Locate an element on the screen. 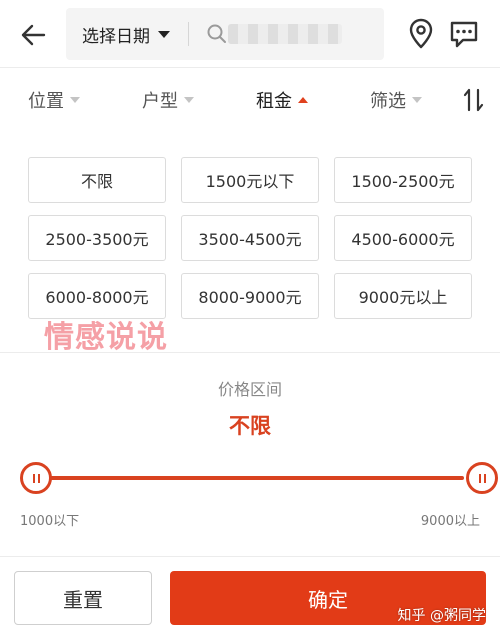 Image resolution: width=500 pixels, height=638 pixels. filter-tab-label: 户型 is located at coordinates (160, 101).